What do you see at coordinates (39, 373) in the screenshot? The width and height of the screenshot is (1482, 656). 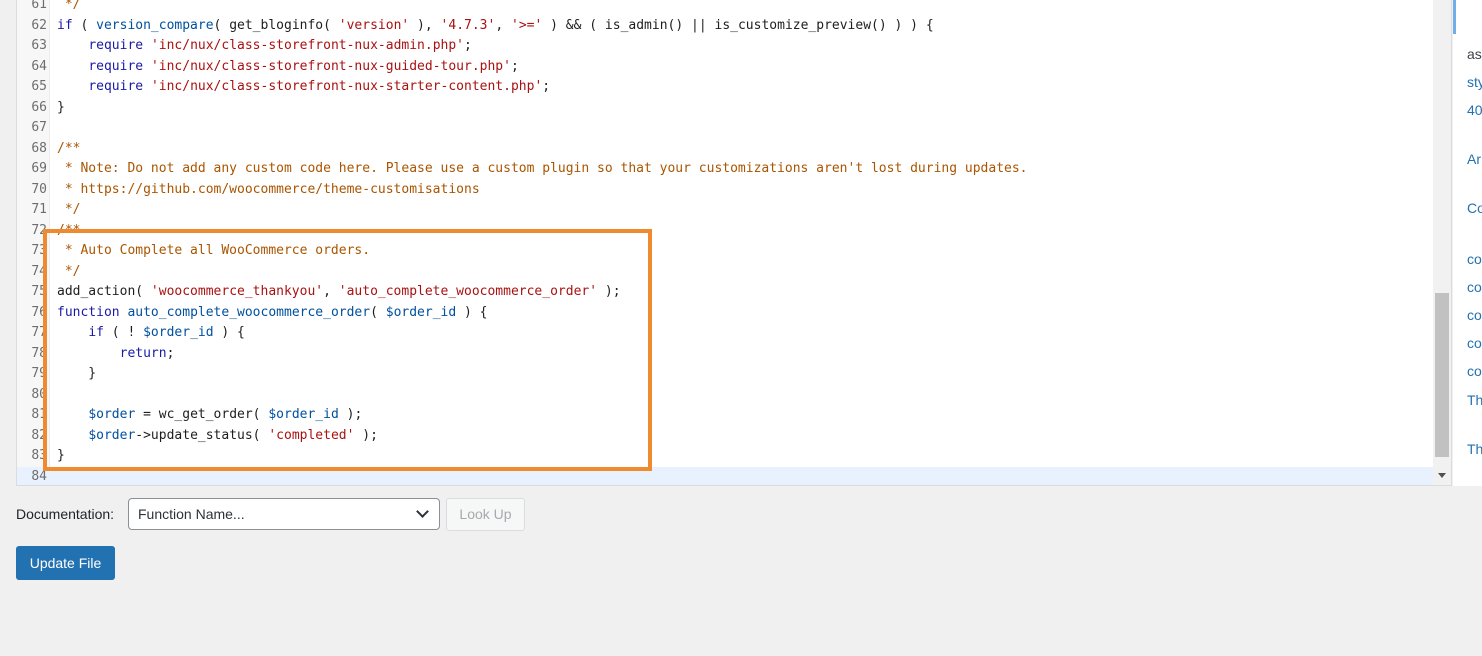 I see `line-number: 79` at bounding box center [39, 373].